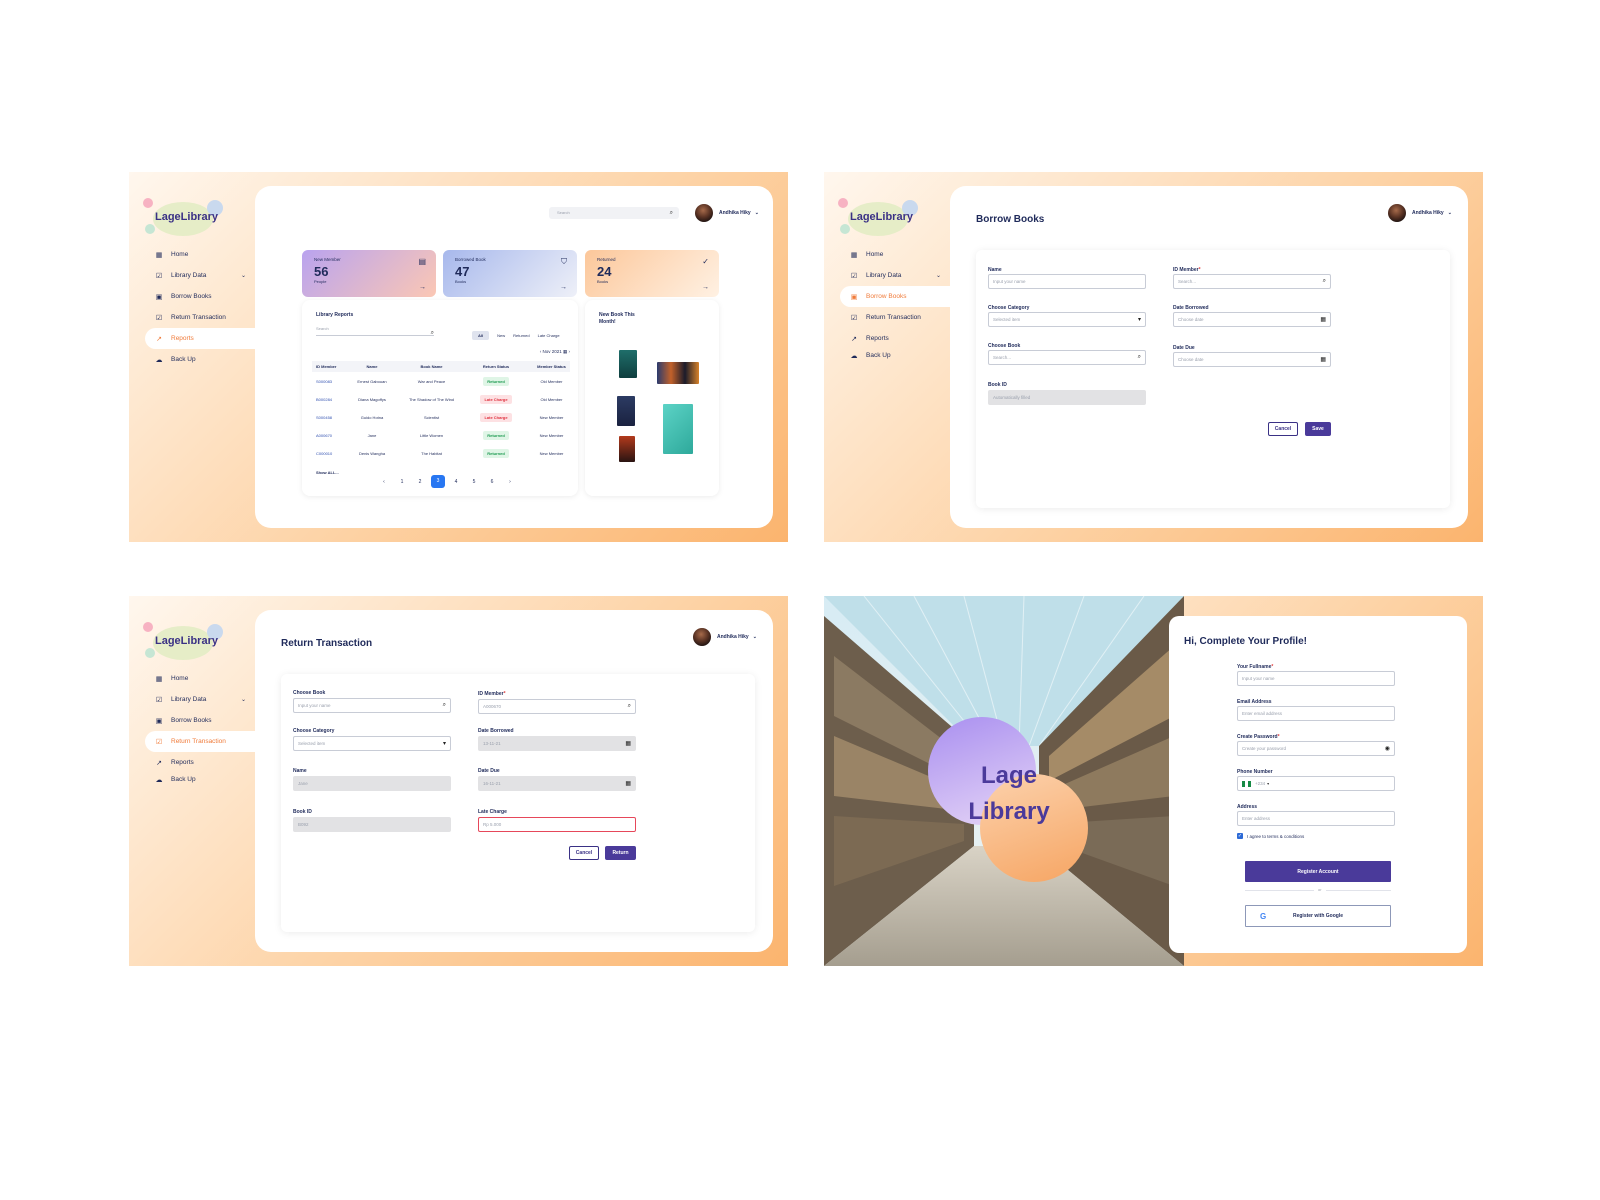 The image size is (1600, 1200). Describe the element at coordinates (384, 482) in the screenshot. I see `prev-page-icon: ‹` at that location.